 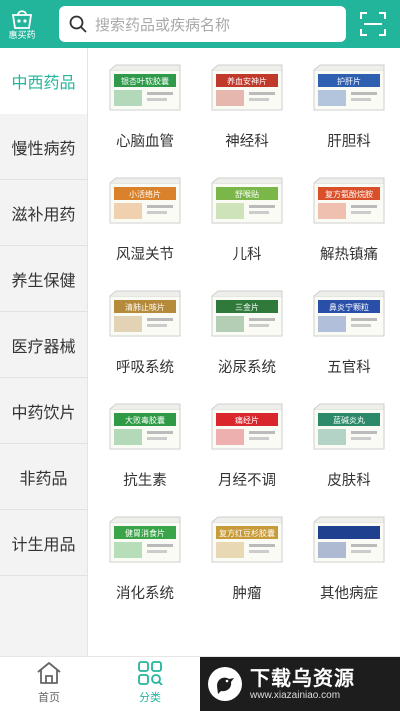 What do you see at coordinates (43, 147) in the screenshot?
I see `sidebar-item-chronic-disease: 慢性病药` at bounding box center [43, 147].